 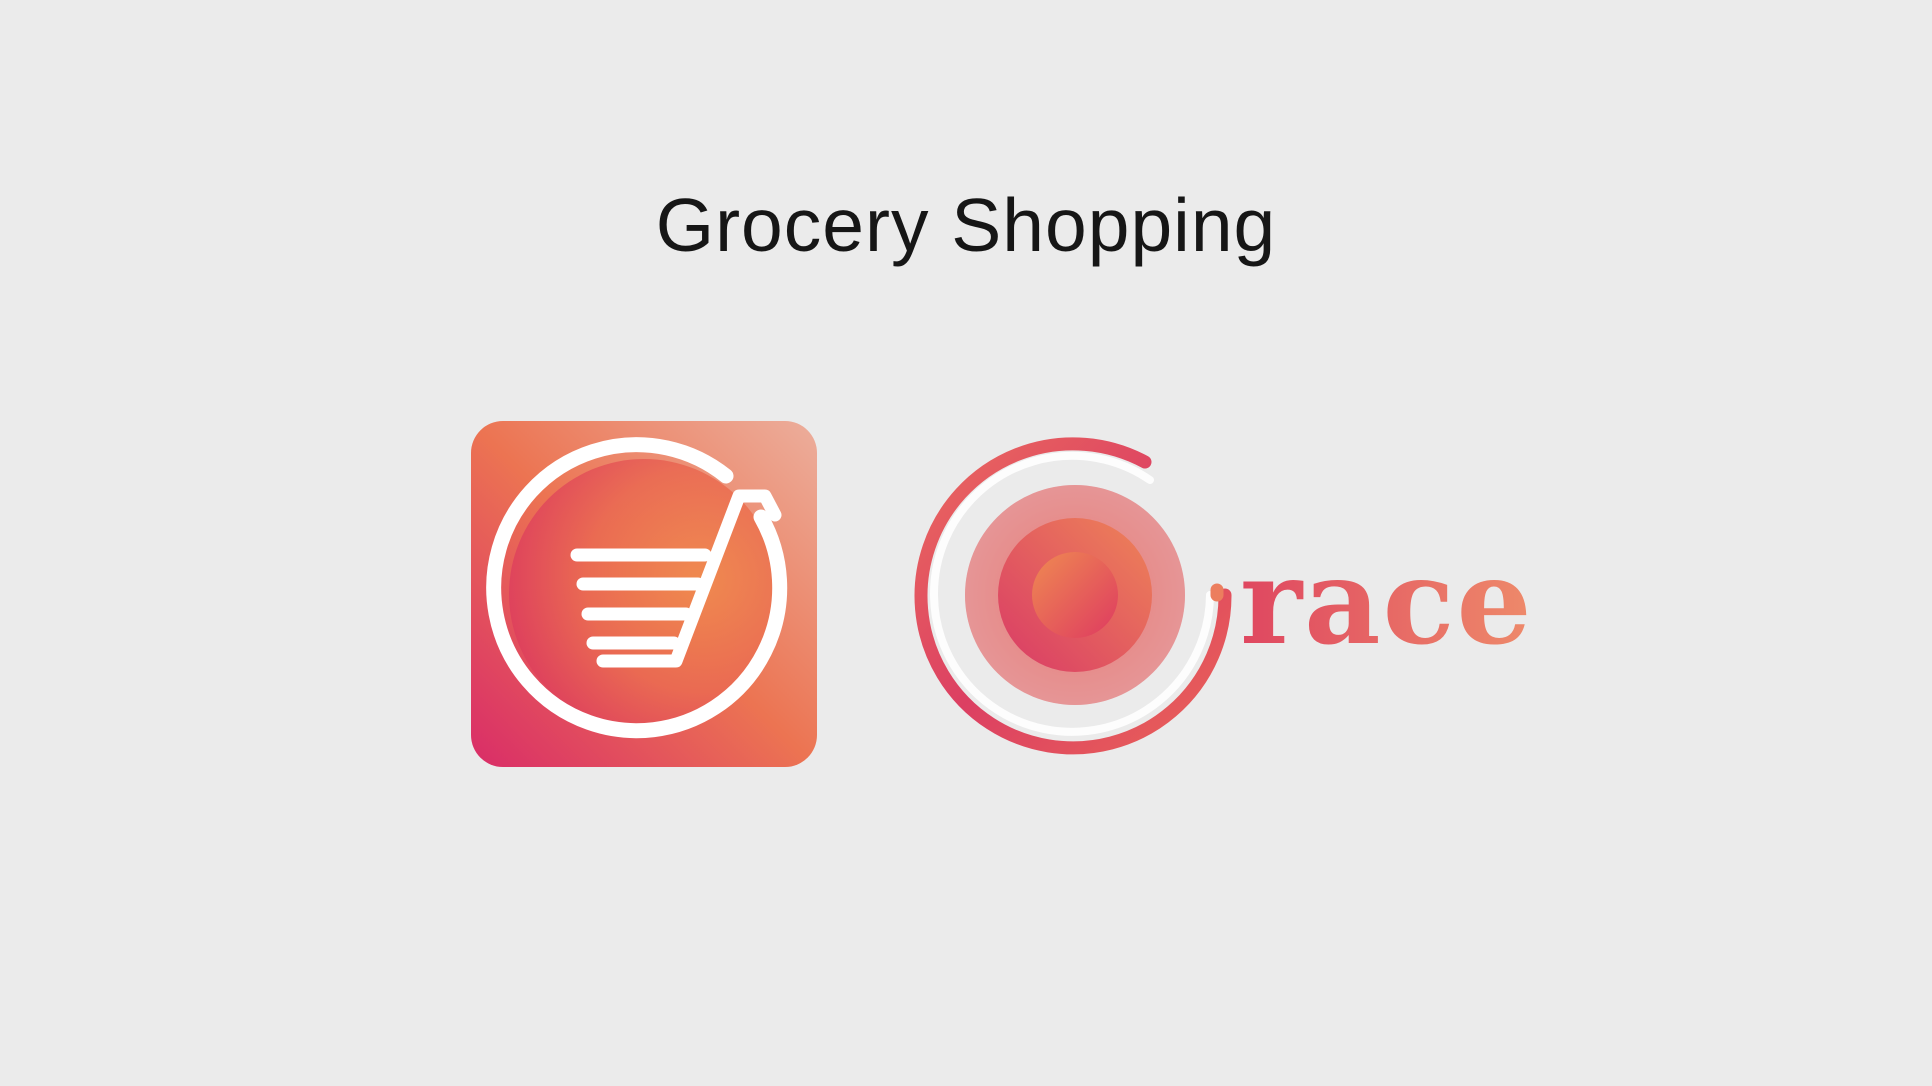 I want to click on app-icon, so click(x=644, y=594).